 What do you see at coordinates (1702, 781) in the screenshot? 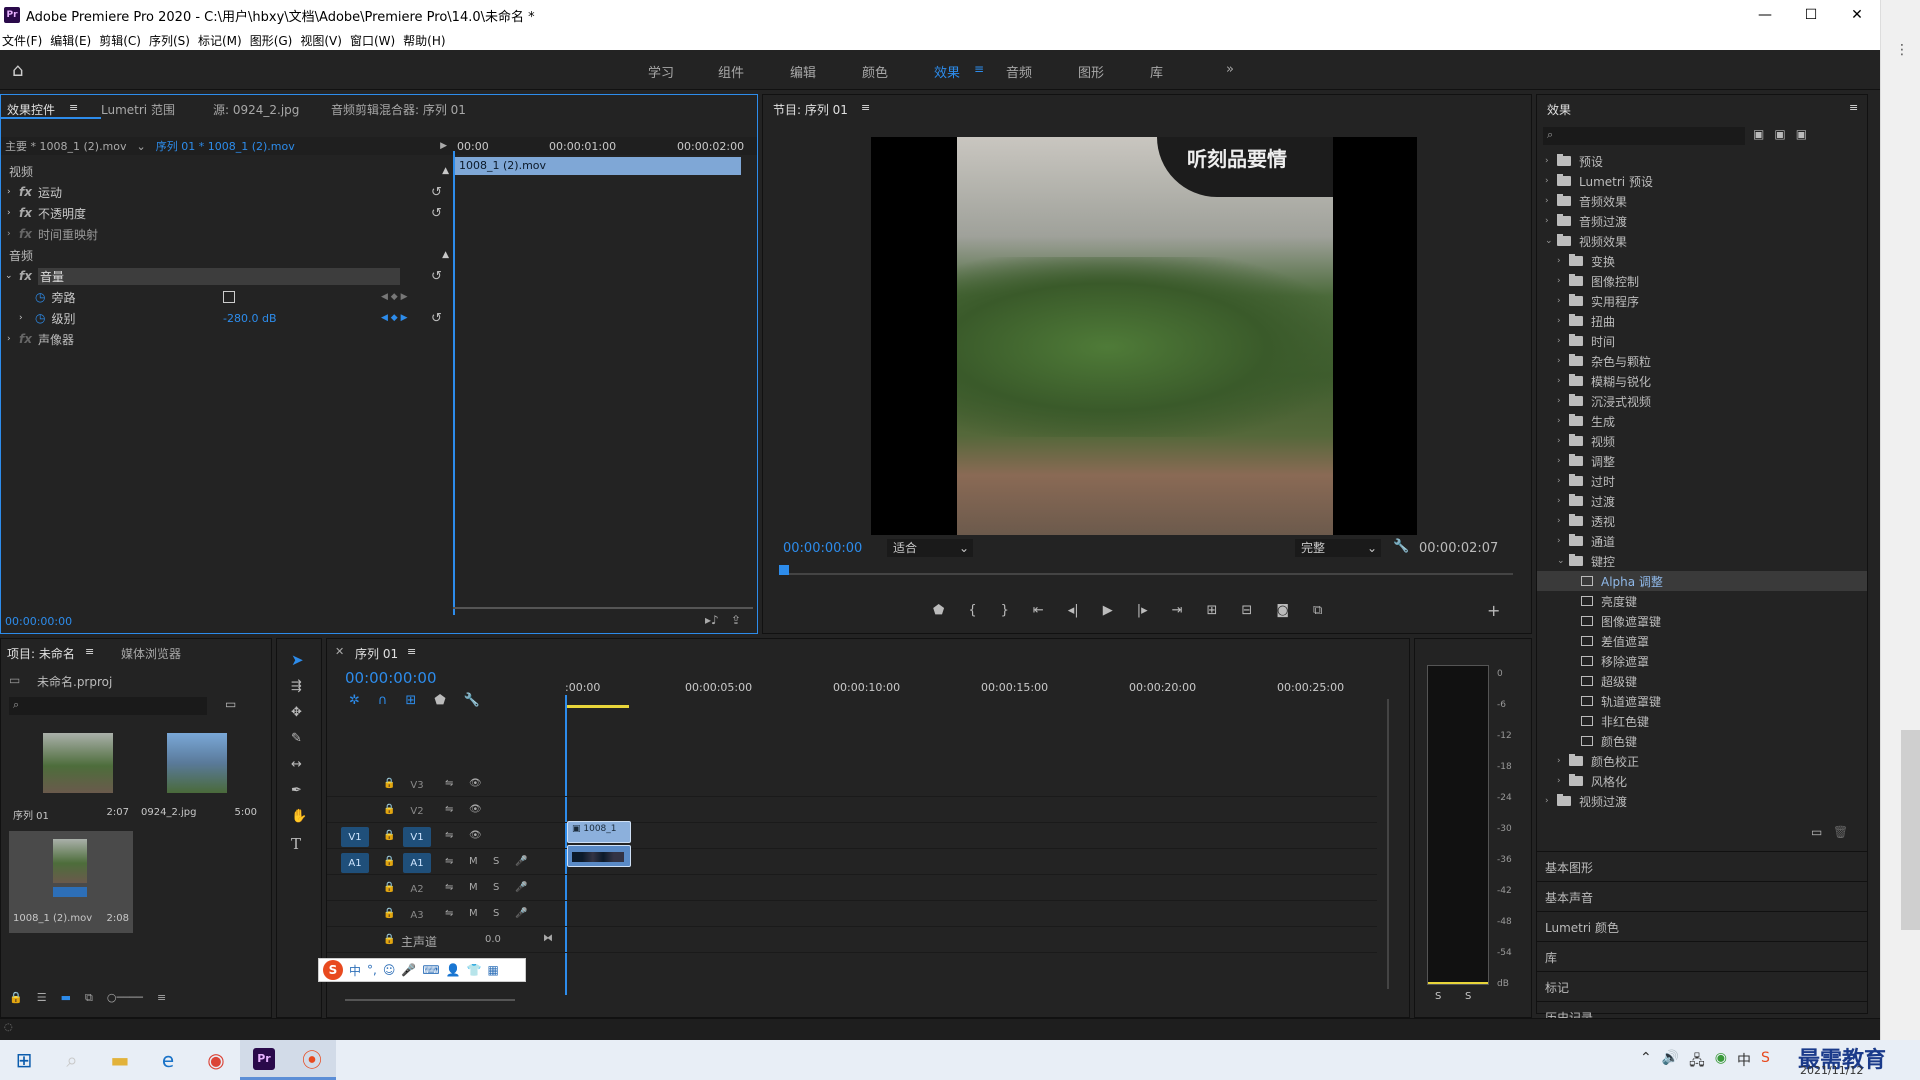
I see `effects-folder: › 风格化` at bounding box center [1702, 781].